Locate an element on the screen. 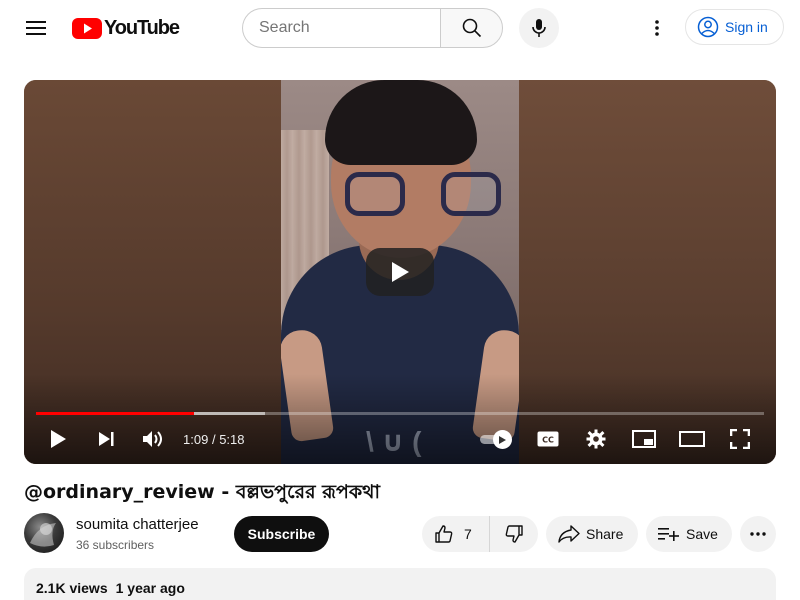 The height and width of the screenshot is (600, 800). fullscreen-button is located at coordinates (740, 439).